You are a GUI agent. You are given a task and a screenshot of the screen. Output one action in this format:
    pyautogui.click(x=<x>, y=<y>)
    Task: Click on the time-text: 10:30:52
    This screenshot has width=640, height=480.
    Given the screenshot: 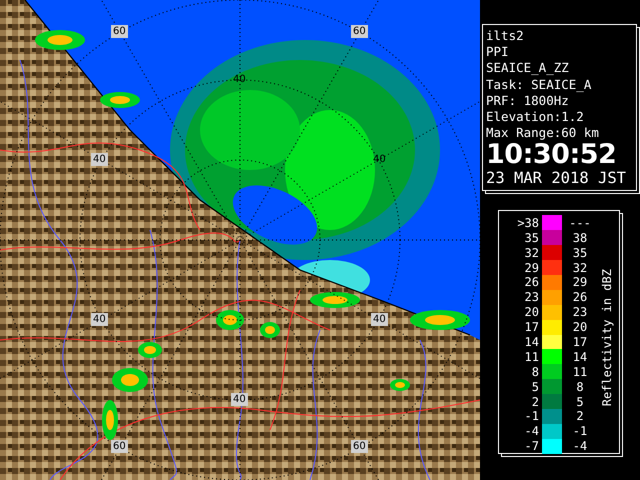 What is the action you would take?
    pyautogui.click(x=552, y=154)
    